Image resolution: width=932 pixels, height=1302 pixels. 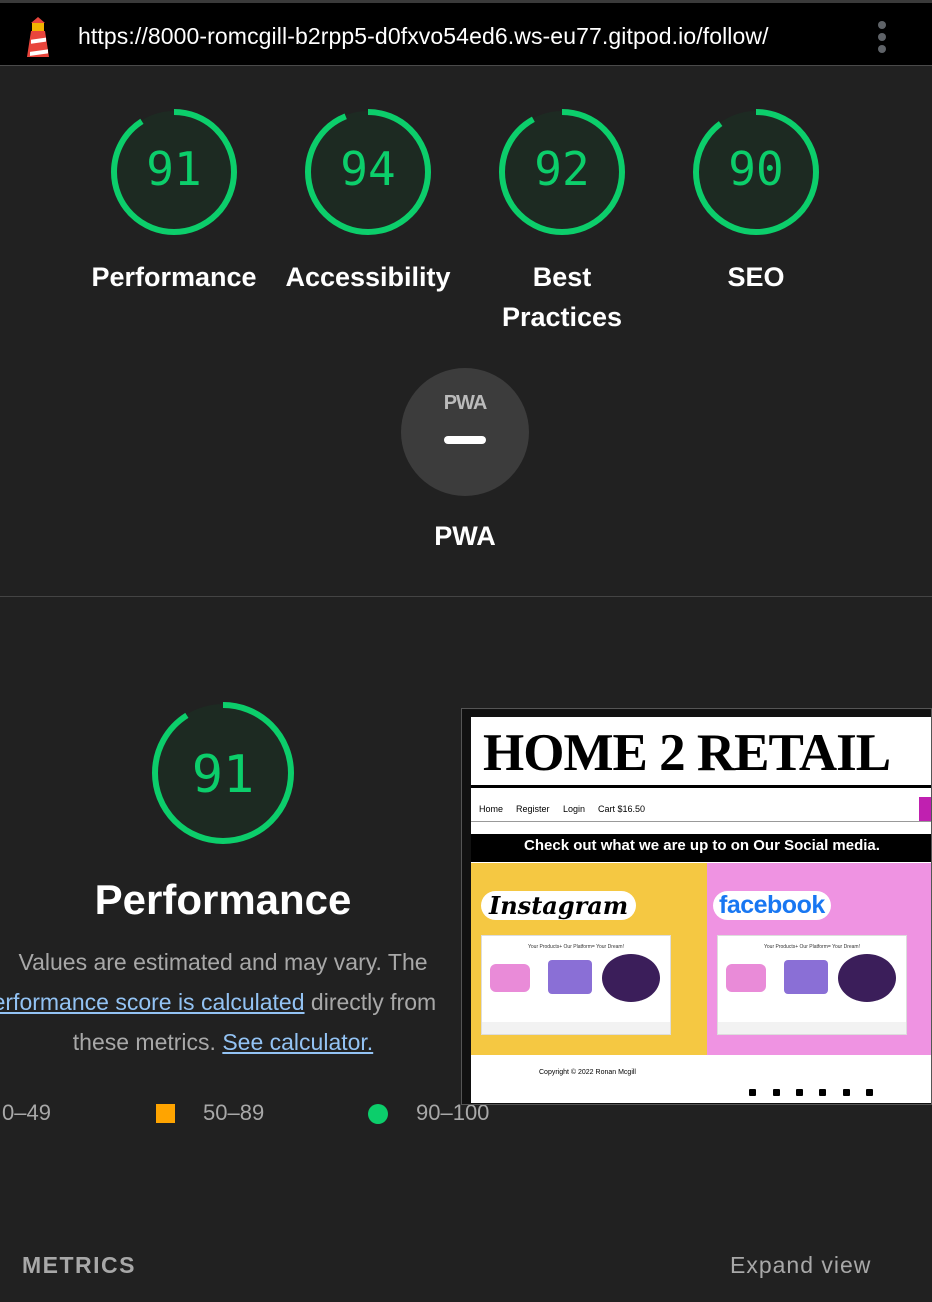 I want to click on facebook-icon, so click(x=822, y=1092).